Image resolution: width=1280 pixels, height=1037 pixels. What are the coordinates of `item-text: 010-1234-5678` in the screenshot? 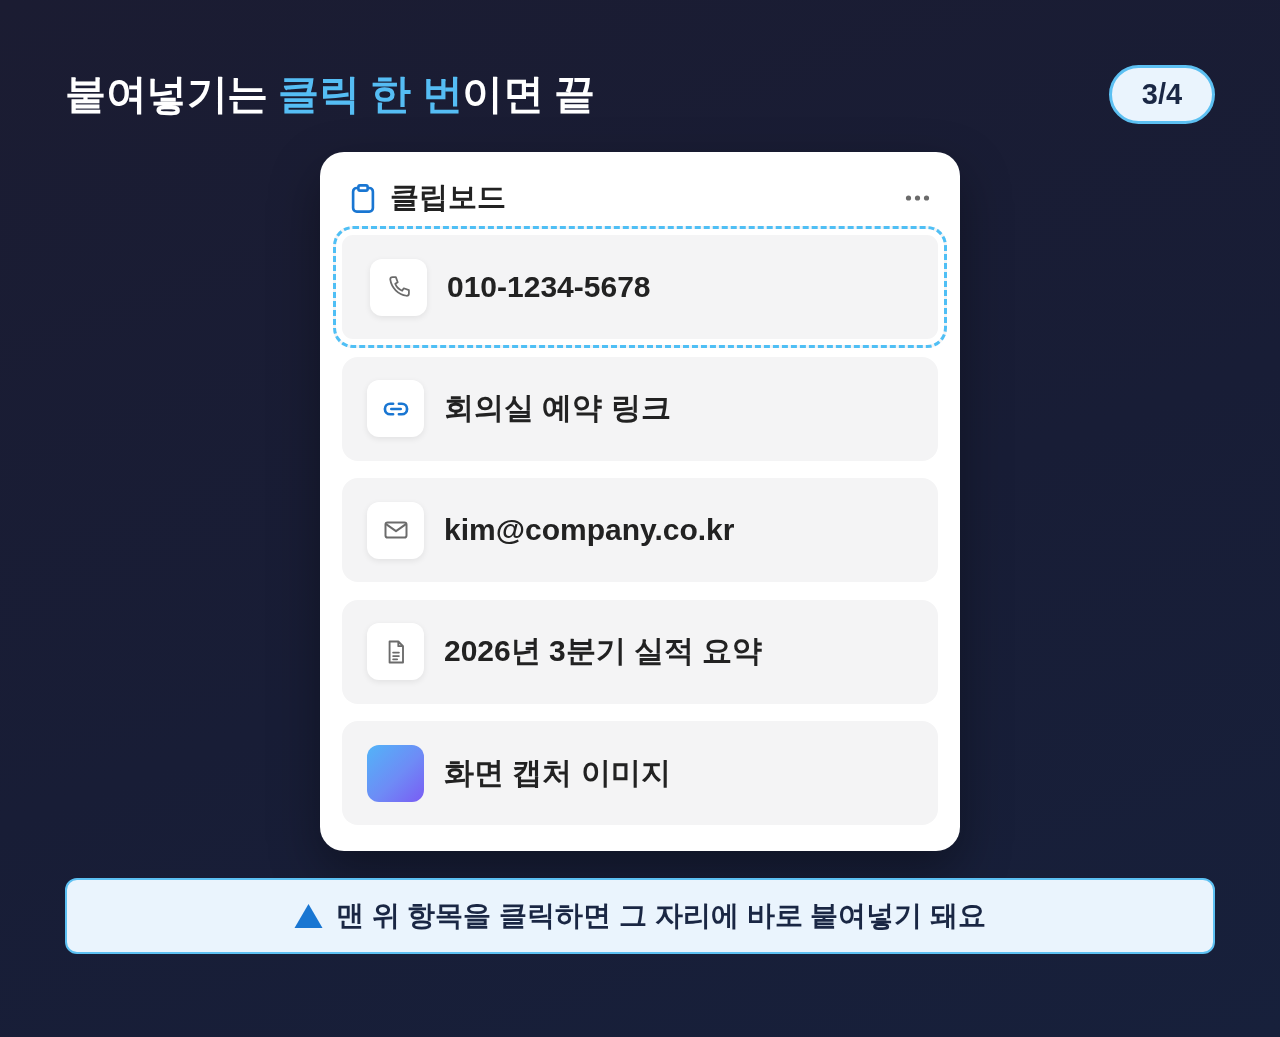 It's located at (549, 287).